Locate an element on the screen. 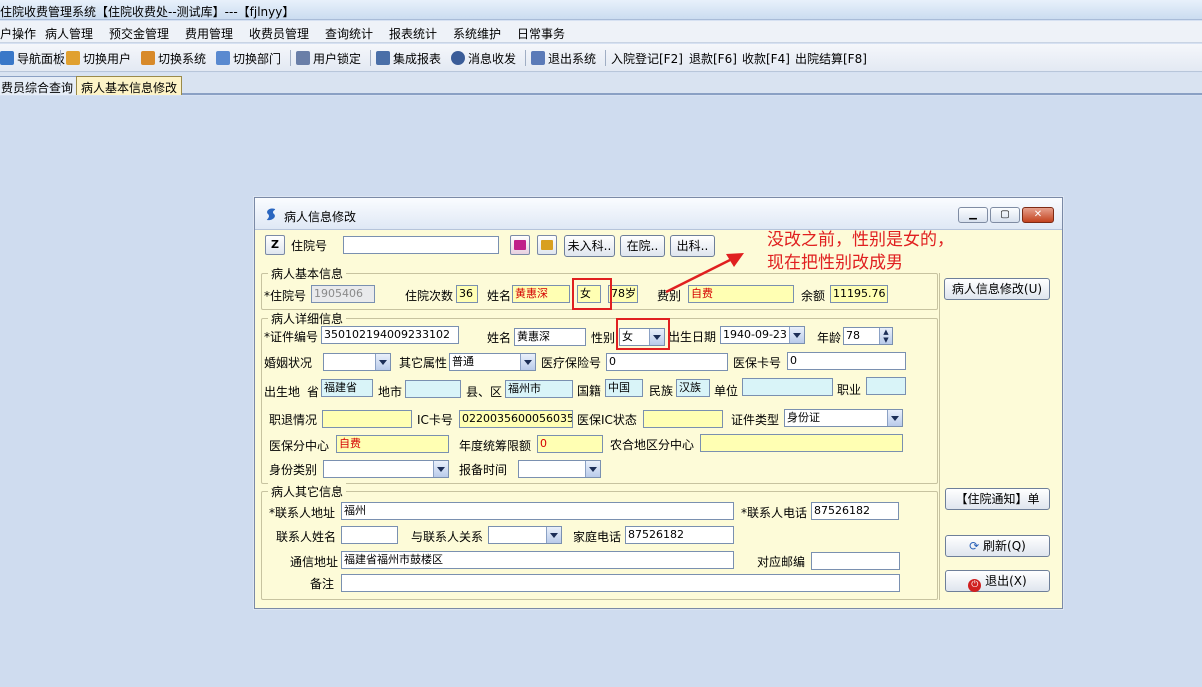  id-no-input: 350102194009233102 is located at coordinates (390, 335).